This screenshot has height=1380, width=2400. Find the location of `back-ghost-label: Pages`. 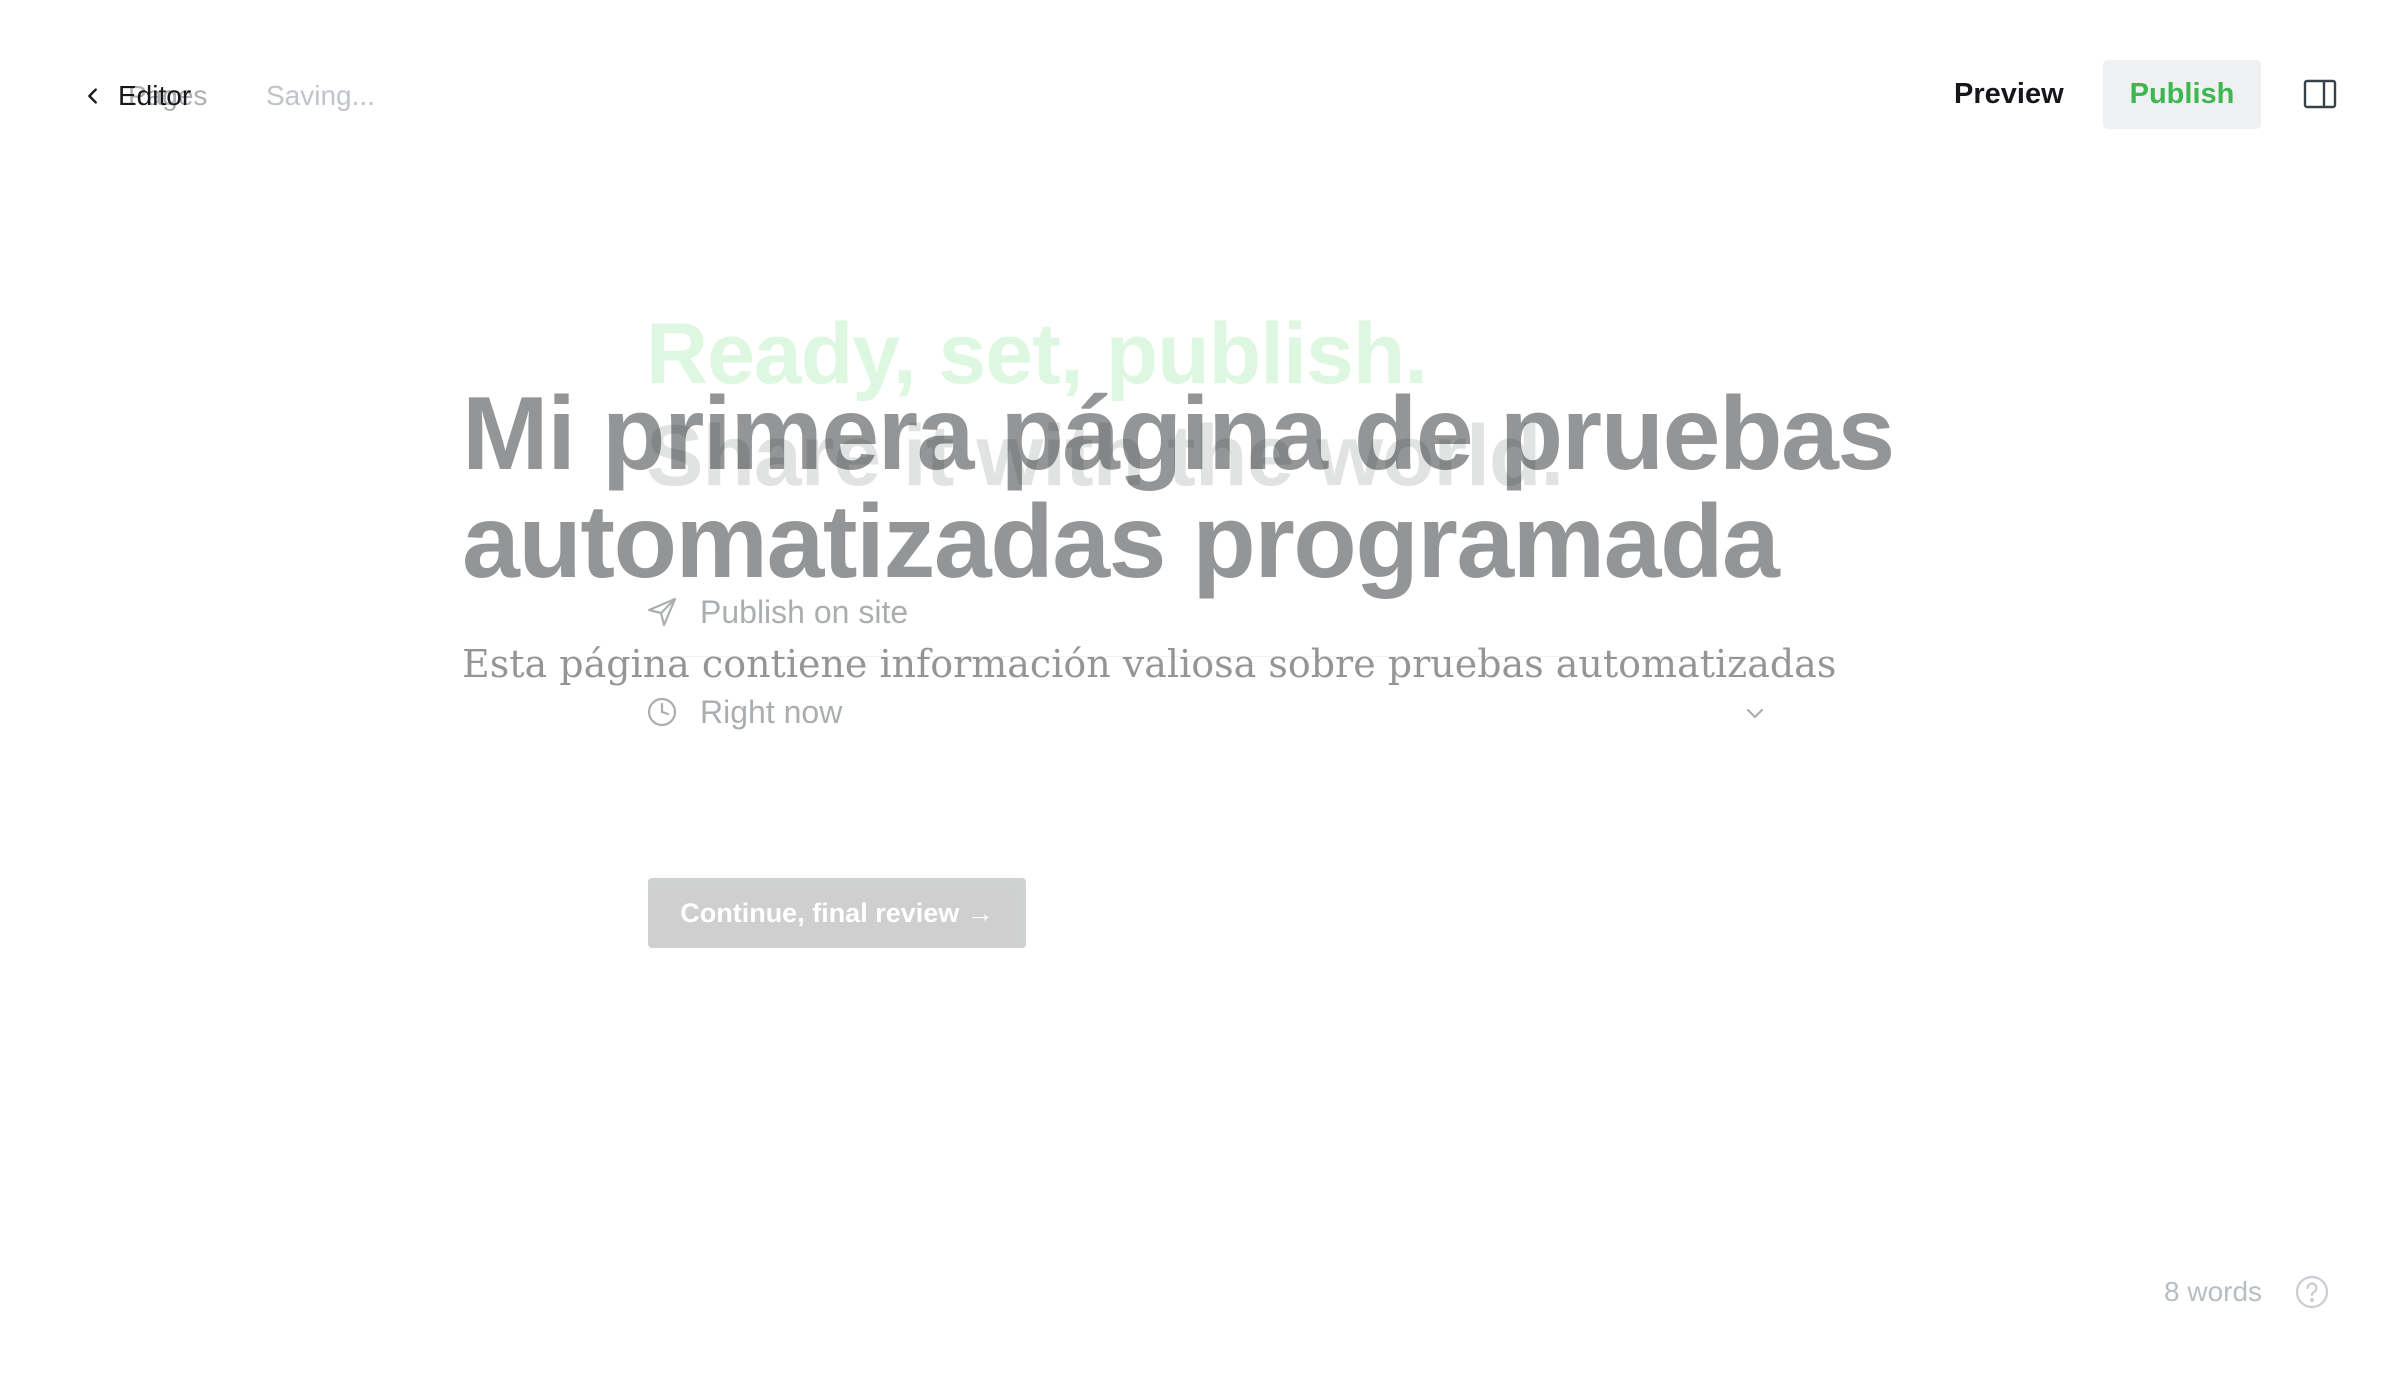

back-ghost-label: Pages is located at coordinates (168, 95).